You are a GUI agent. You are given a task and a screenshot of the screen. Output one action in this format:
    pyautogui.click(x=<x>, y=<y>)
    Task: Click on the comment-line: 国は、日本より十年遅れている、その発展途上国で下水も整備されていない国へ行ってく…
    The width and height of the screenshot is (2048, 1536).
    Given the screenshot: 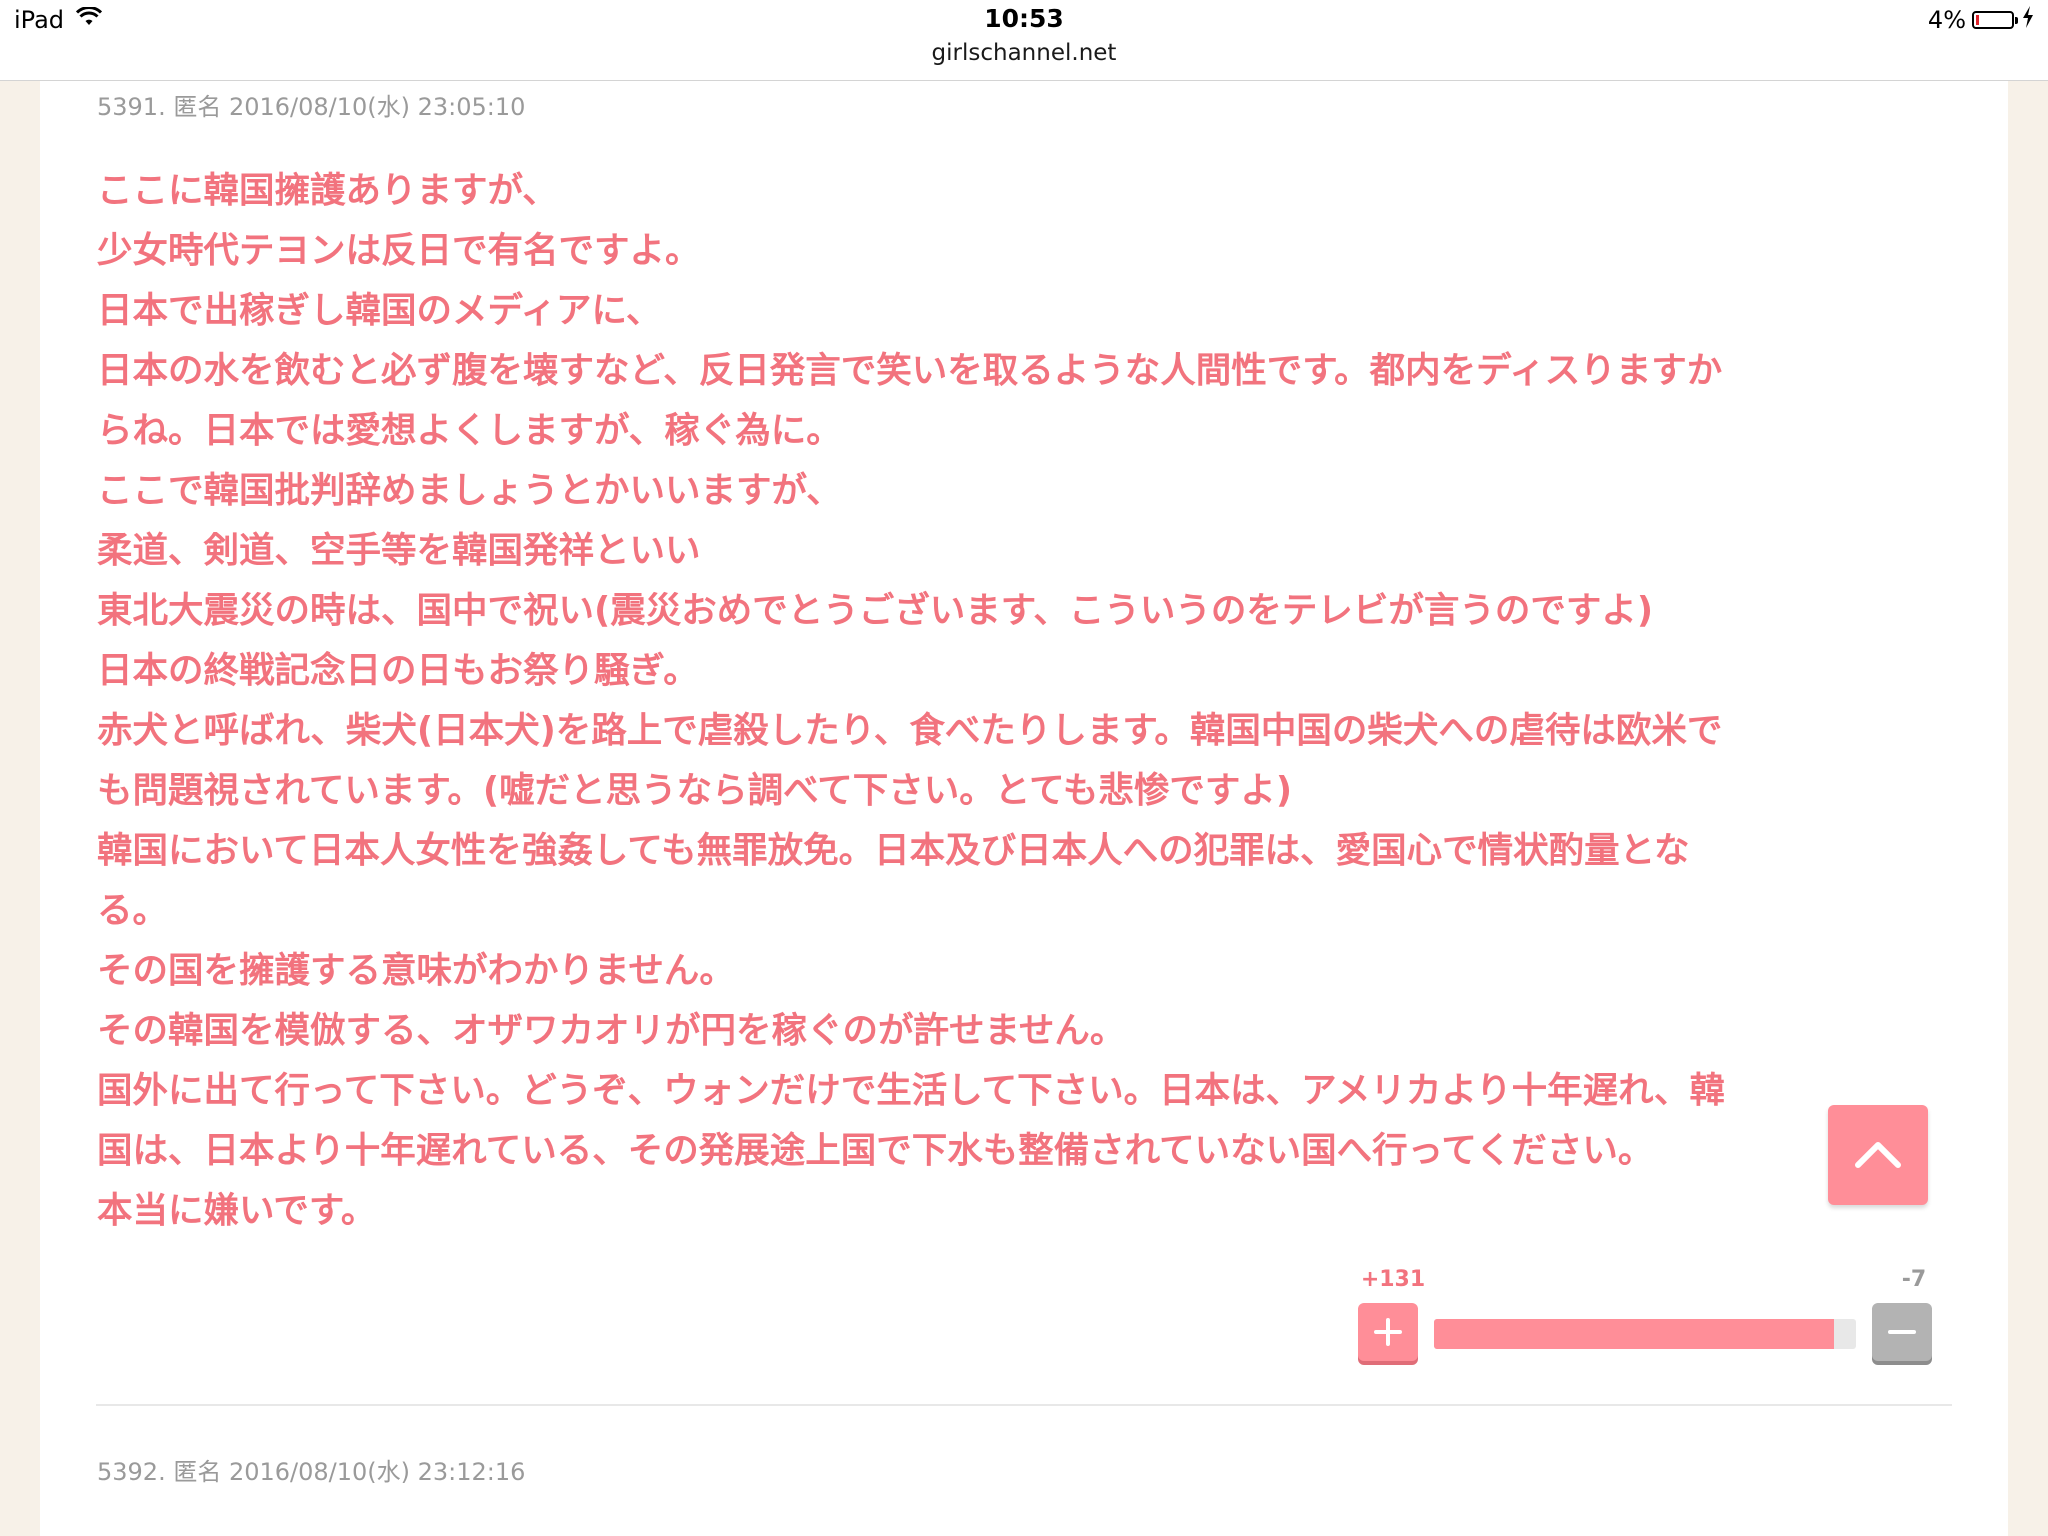 What is the action you would take?
    pyautogui.click(x=875, y=1150)
    